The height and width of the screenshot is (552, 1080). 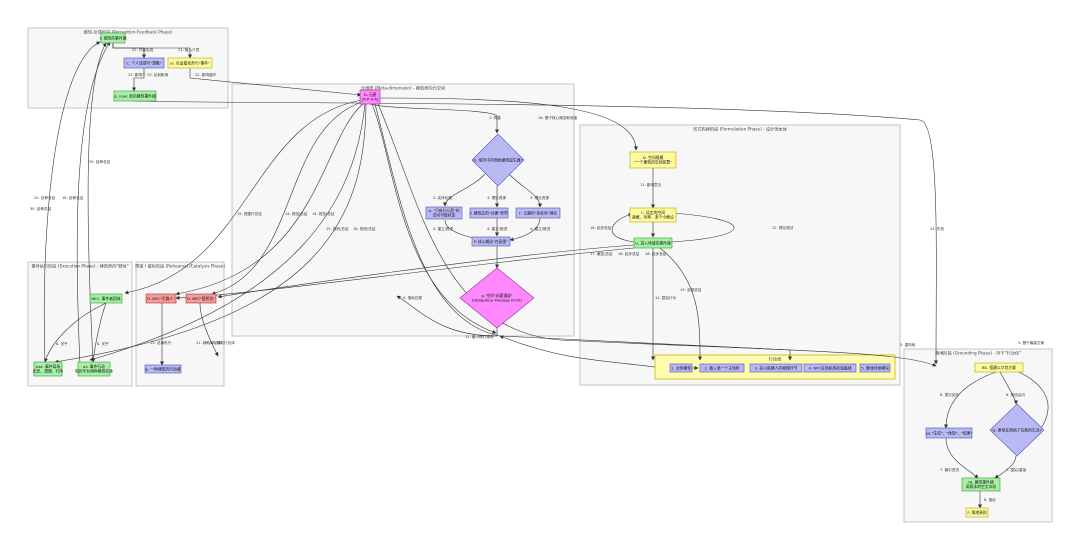 I want to click on node-label: F. 落地原则, so click(x=976, y=512).